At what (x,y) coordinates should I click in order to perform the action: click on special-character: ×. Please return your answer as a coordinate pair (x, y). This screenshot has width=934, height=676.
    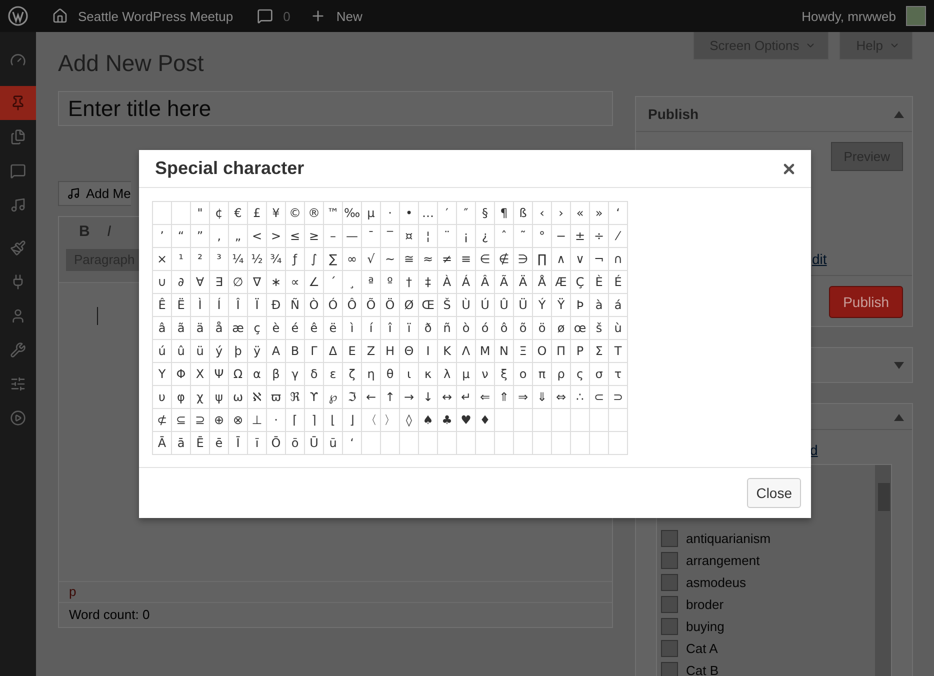
    Looking at the image, I should click on (162, 259).